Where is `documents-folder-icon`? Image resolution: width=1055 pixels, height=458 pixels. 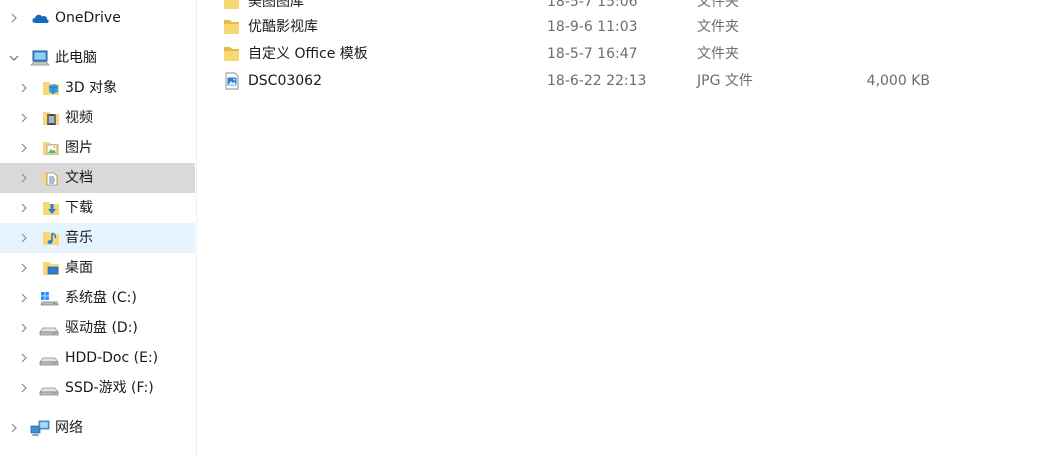
documents-folder-icon is located at coordinates (51, 179).